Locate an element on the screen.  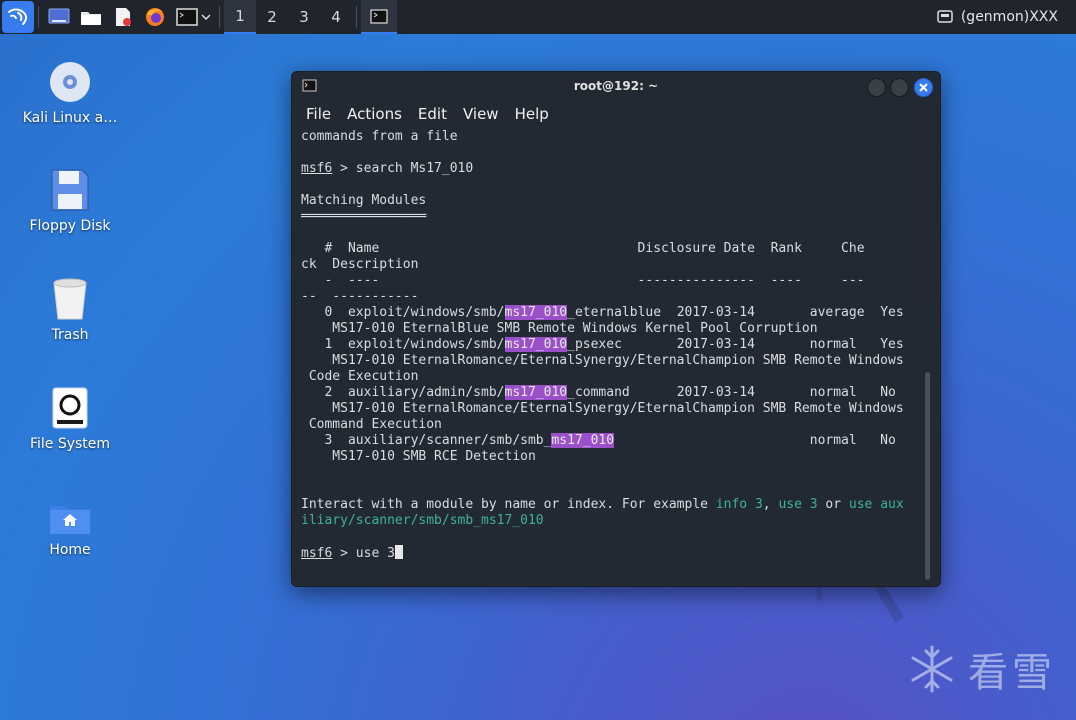
table-header: # Name Disclosure Date Rank Che is located at coordinates (583, 248).